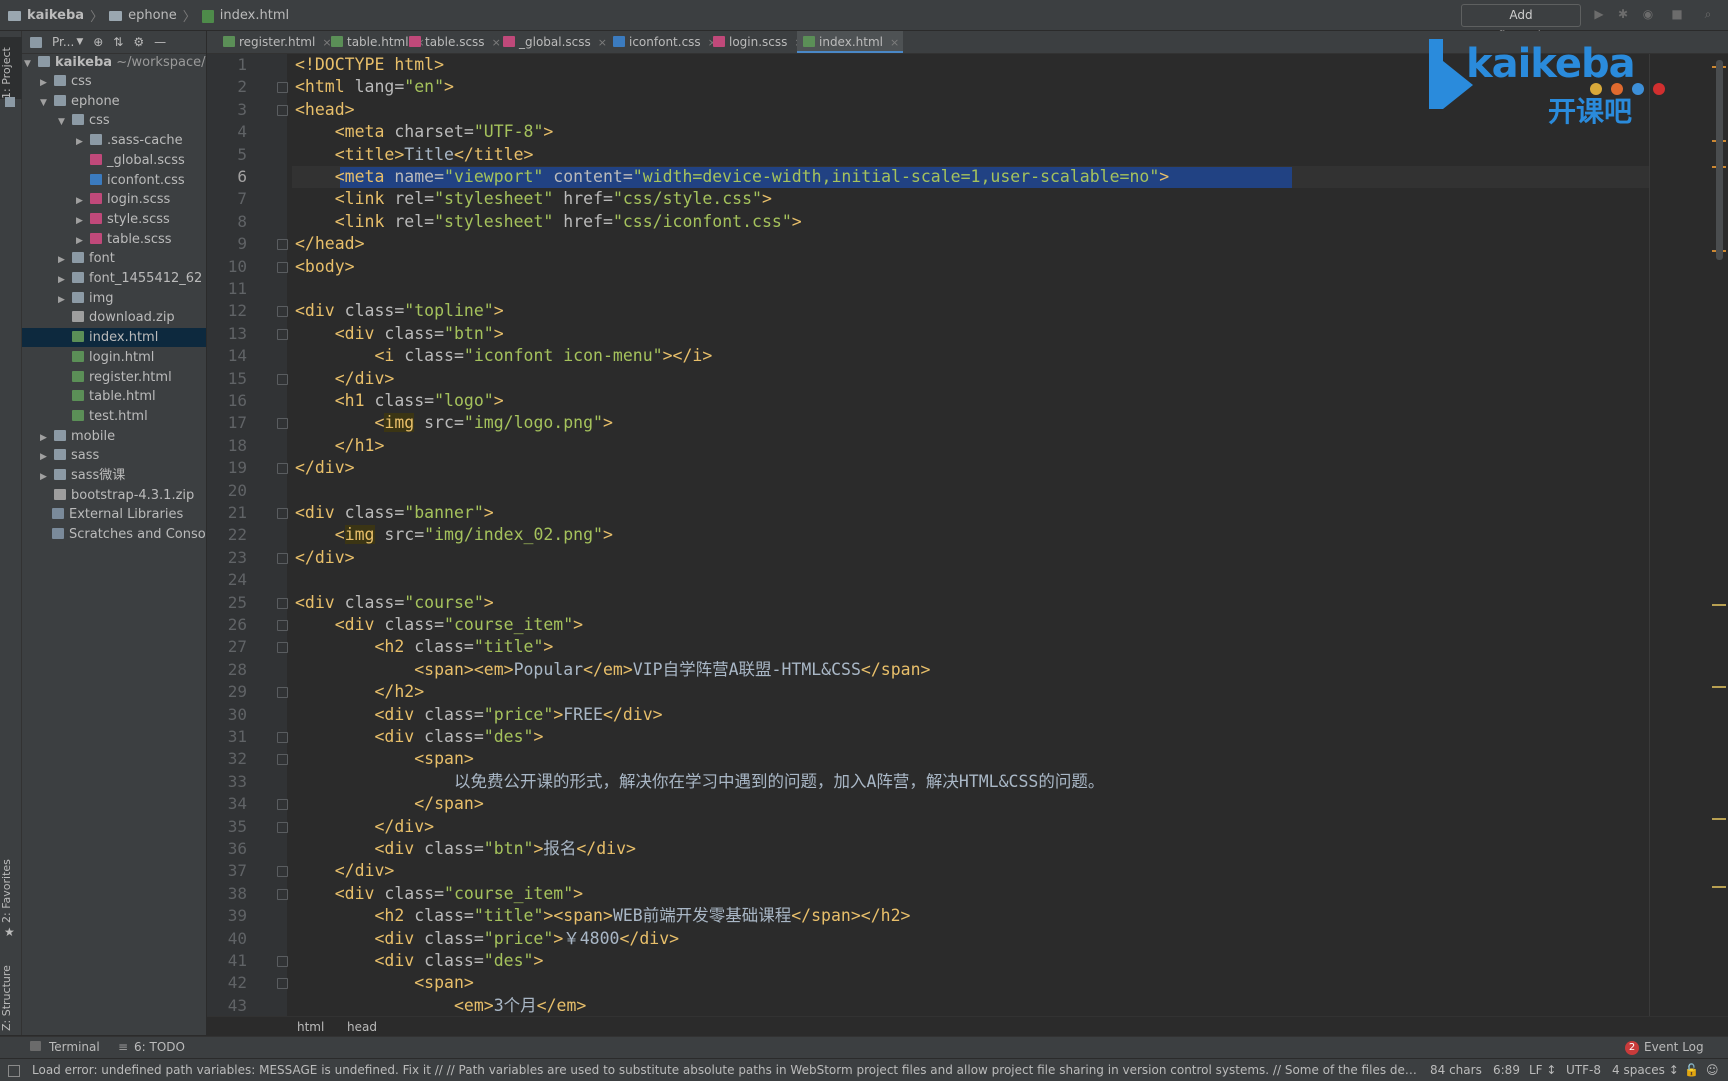  What do you see at coordinates (1617, 89) in the screenshot?
I see `firefox-icon` at bounding box center [1617, 89].